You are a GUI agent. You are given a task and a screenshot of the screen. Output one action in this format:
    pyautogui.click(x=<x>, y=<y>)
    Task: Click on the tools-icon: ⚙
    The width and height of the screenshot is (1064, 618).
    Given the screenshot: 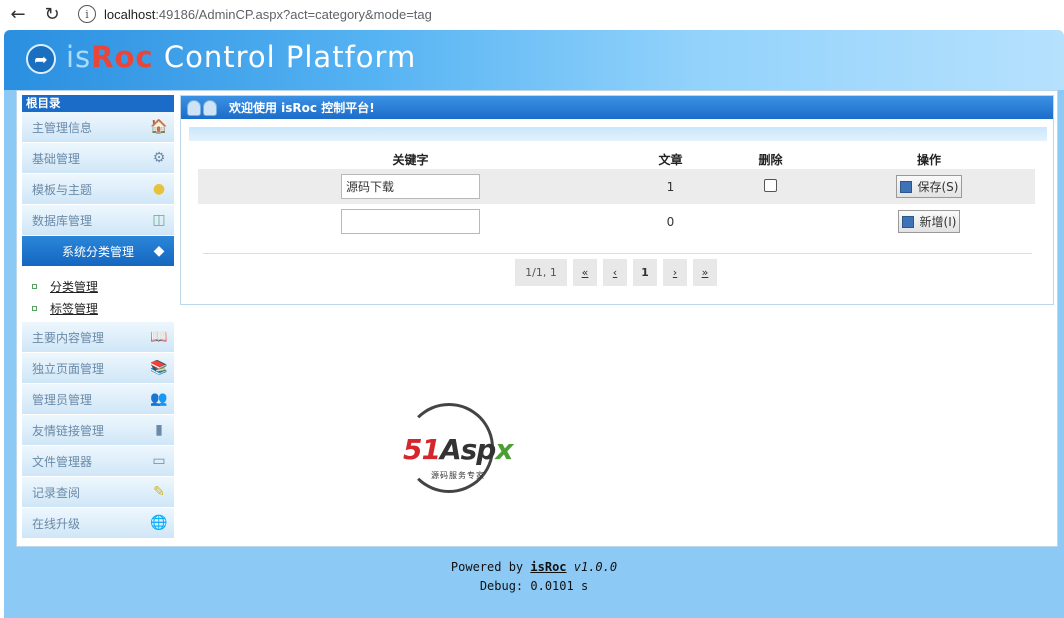 What is the action you would take?
    pyautogui.click(x=159, y=158)
    